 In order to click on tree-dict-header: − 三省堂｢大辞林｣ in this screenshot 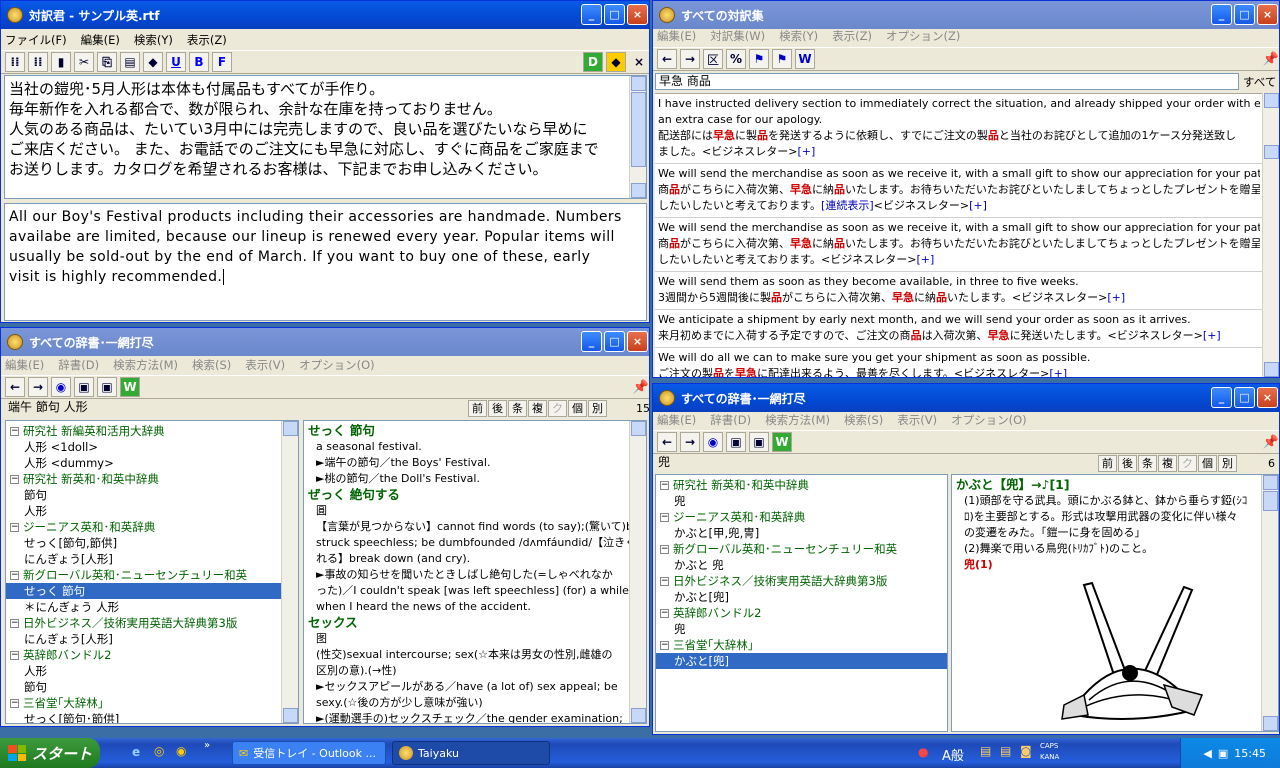, I will do `click(152, 703)`.